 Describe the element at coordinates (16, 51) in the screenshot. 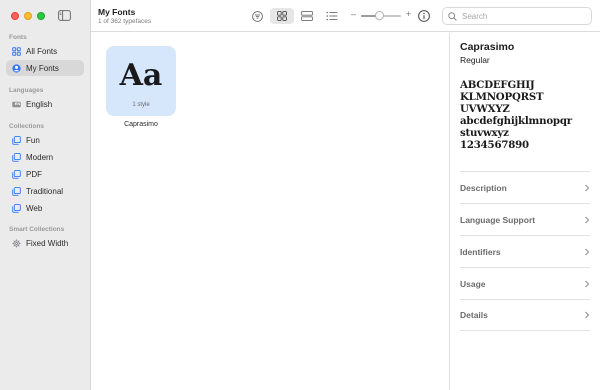

I see `grid-icon` at that location.